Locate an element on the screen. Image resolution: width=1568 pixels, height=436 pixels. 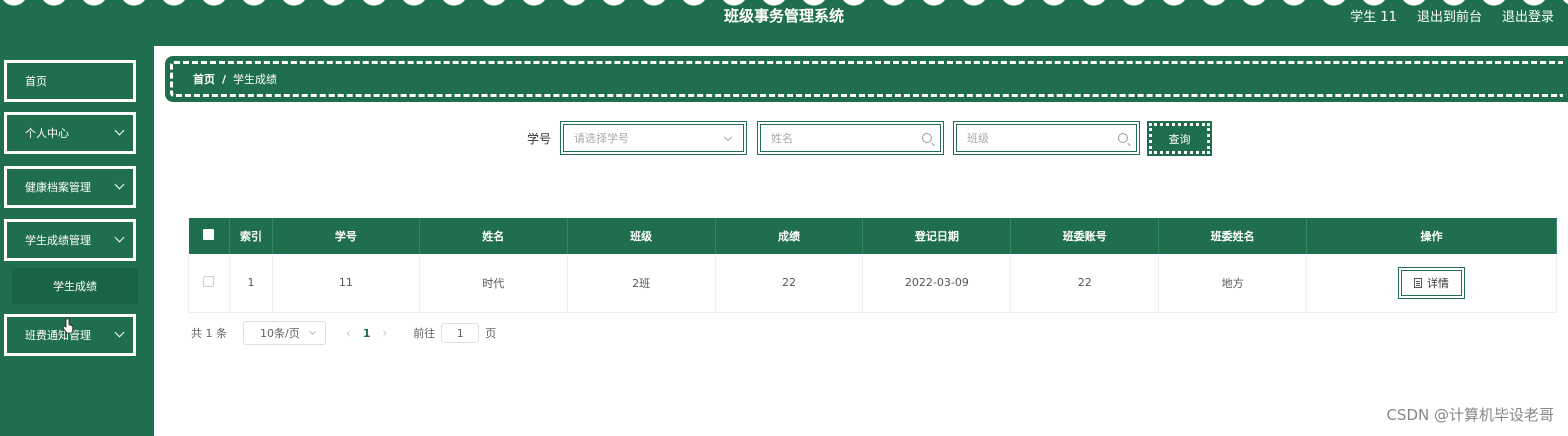
student-id-select-input is located at coordinates (658, 138).